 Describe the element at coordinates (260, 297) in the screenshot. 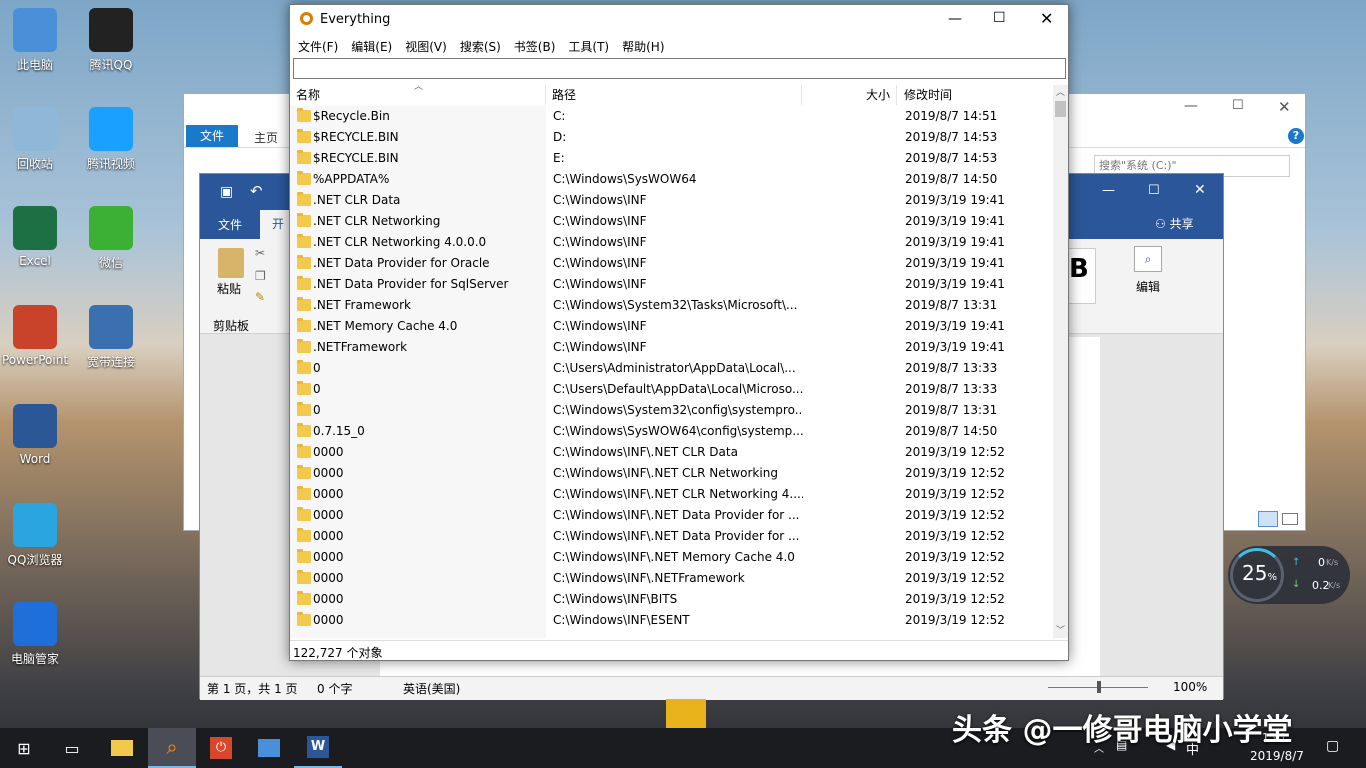

I see `format-painter-icon: ✎` at that location.